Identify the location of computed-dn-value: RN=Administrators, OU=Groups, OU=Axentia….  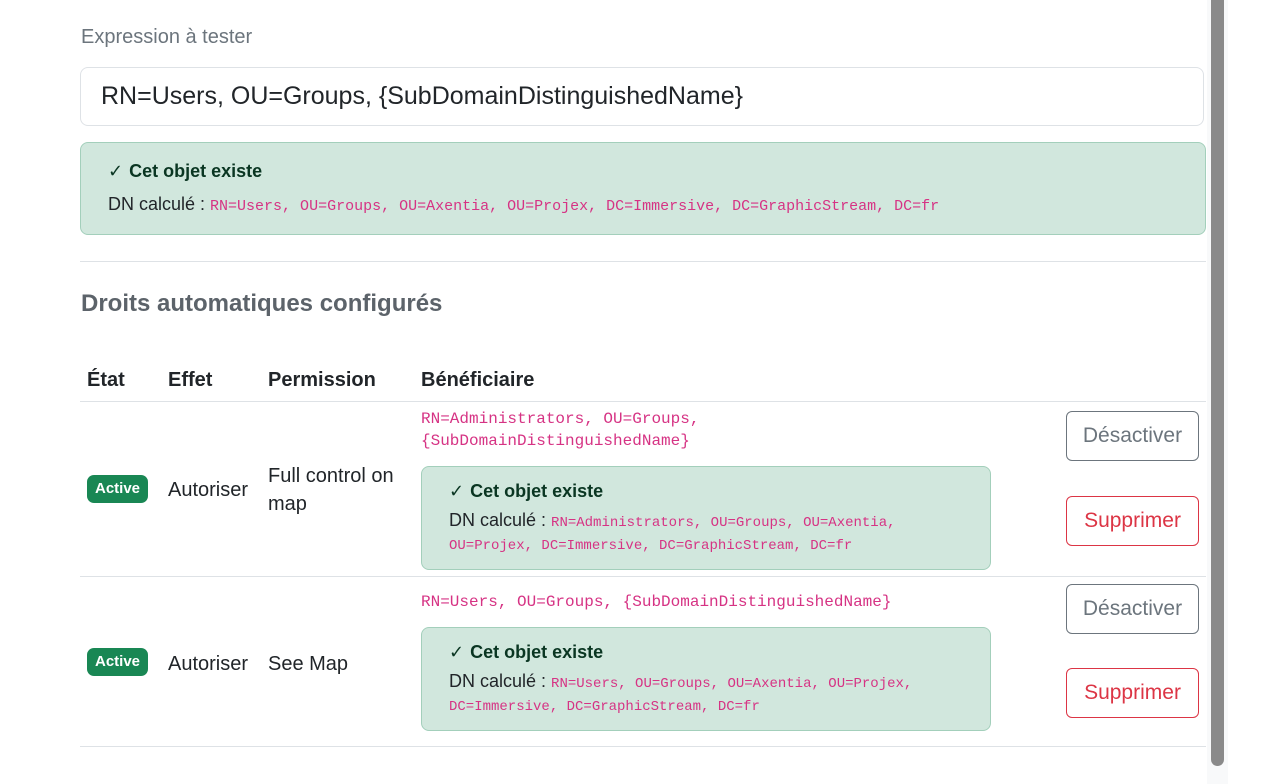
(723, 523).